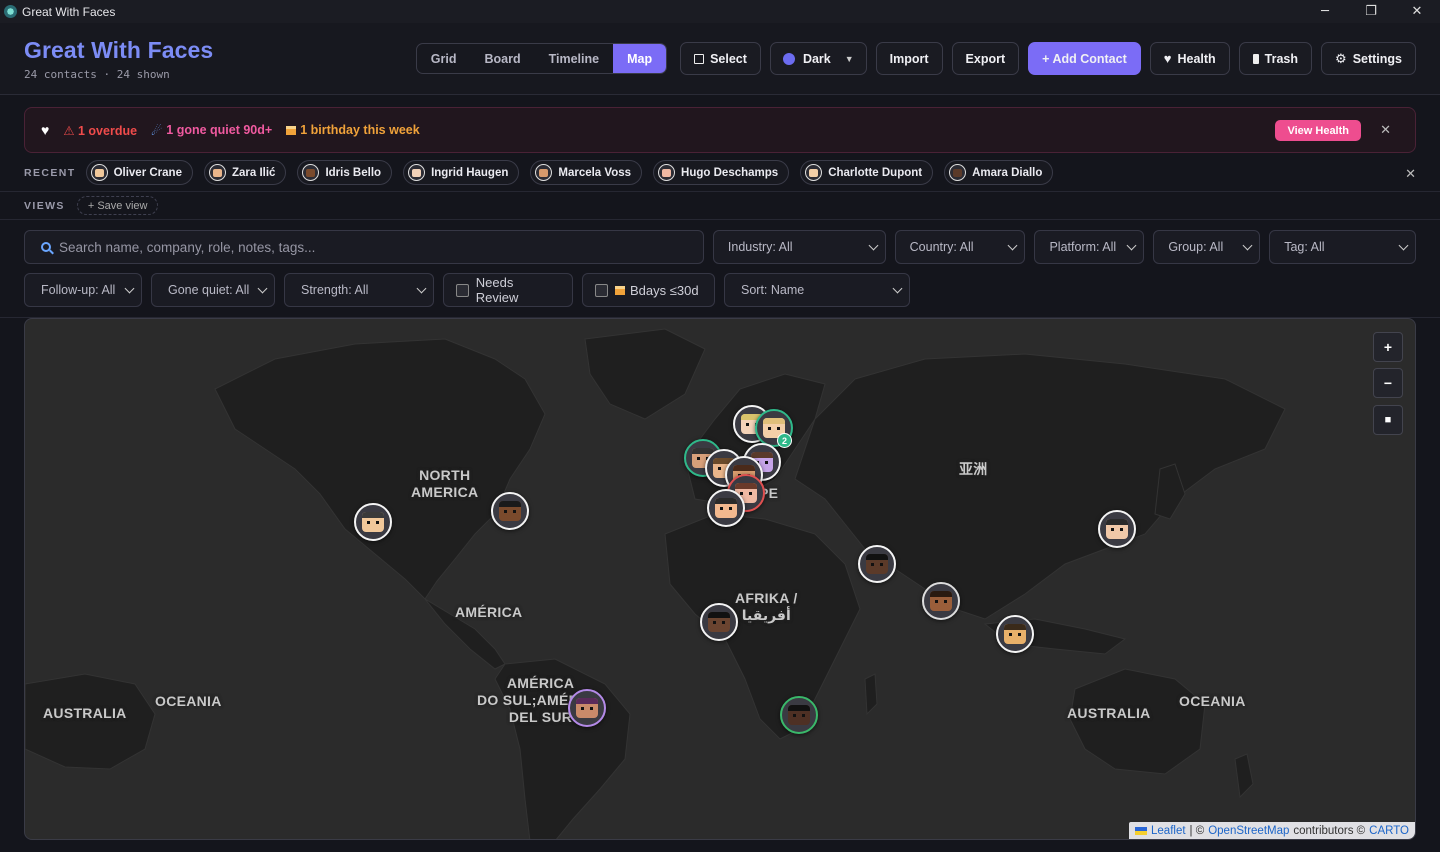 The image size is (1440, 852). What do you see at coordinates (85, 713) in the screenshot?
I see `region-label-australia-left: AUSTRALIA` at bounding box center [85, 713].